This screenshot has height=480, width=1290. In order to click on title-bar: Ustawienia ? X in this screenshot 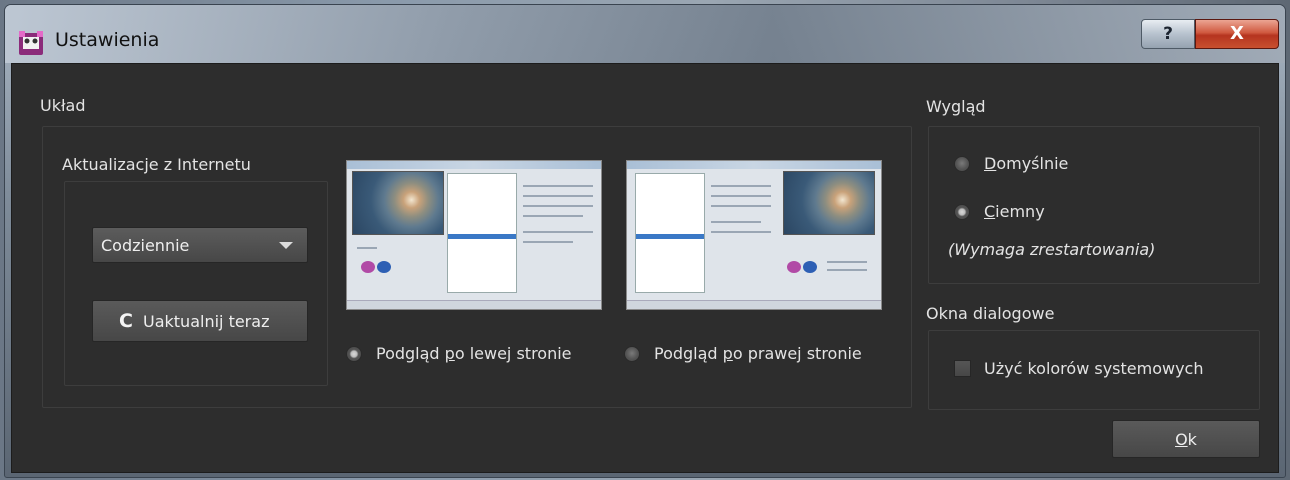, I will do `click(645, 34)`.